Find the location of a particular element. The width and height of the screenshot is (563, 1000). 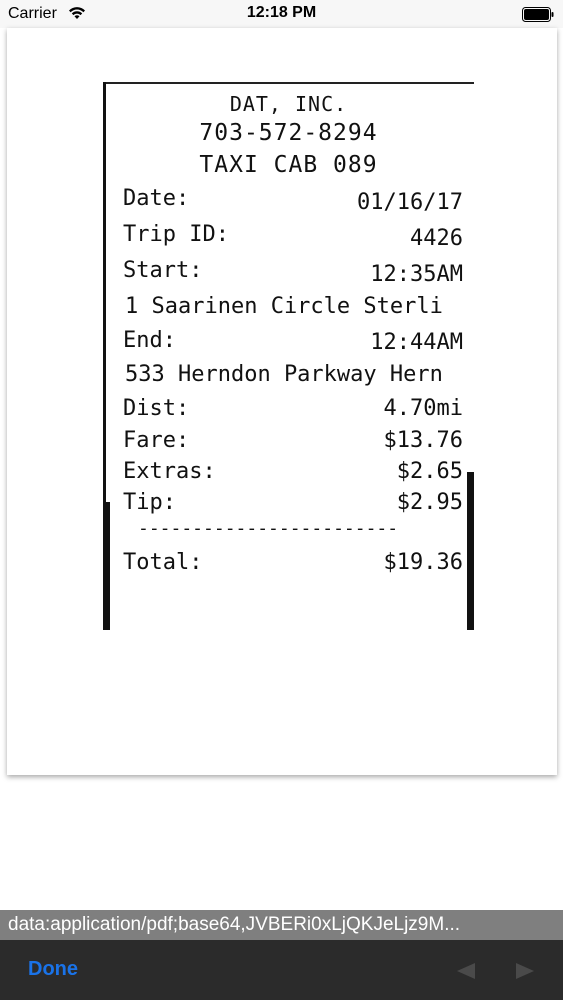

receipt-top-edge is located at coordinates (288, 83).